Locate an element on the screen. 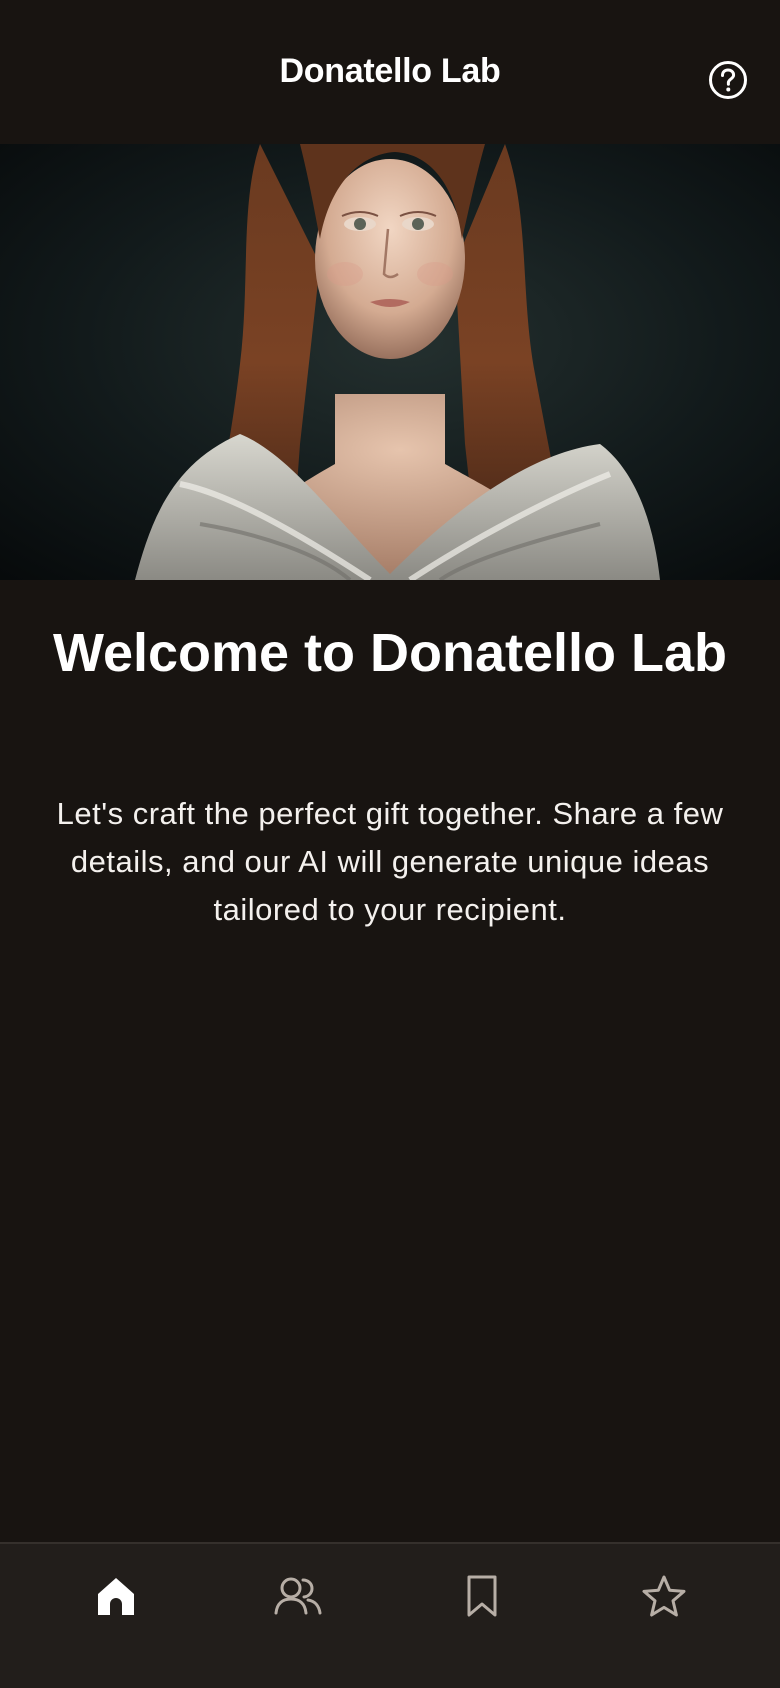 Image resolution: width=780 pixels, height=1688 pixels. help-button is located at coordinates (728, 80).